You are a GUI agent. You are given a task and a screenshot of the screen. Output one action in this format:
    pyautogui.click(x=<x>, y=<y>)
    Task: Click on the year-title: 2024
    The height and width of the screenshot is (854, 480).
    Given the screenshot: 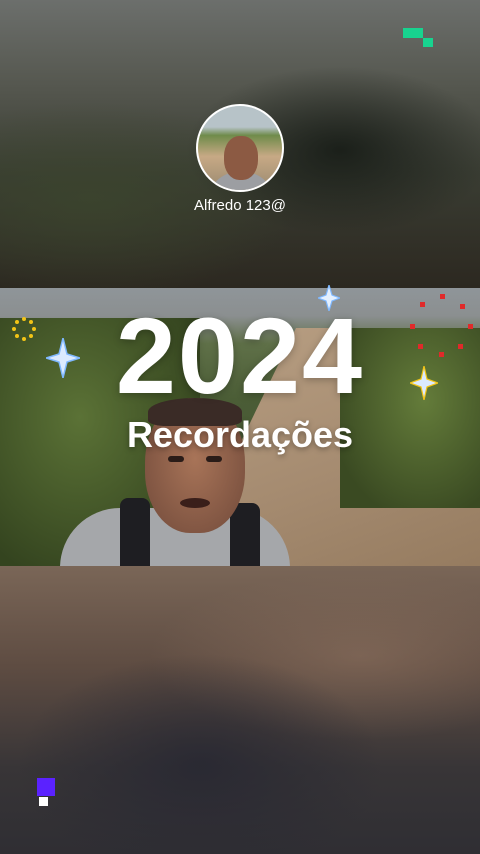 What is the action you would take?
    pyautogui.click(x=240, y=355)
    